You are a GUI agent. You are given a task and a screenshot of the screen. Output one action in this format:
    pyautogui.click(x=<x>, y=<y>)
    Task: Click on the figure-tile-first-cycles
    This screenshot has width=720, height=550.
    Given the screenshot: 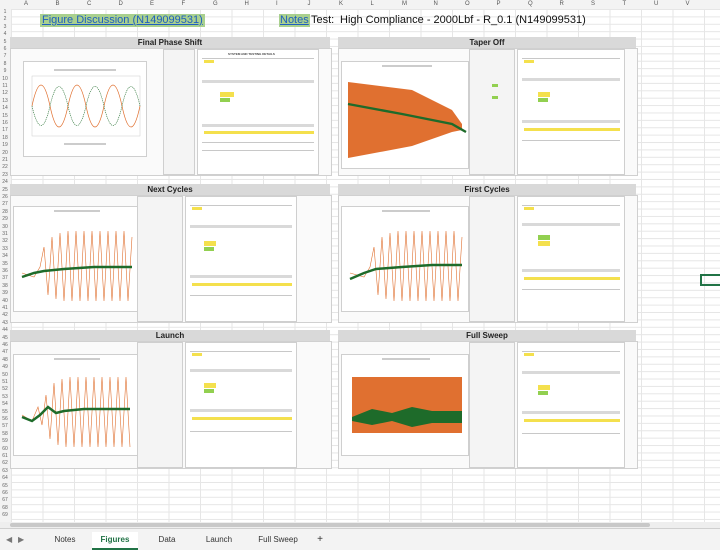 What is the action you would take?
    pyautogui.click(x=488, y=259)
    